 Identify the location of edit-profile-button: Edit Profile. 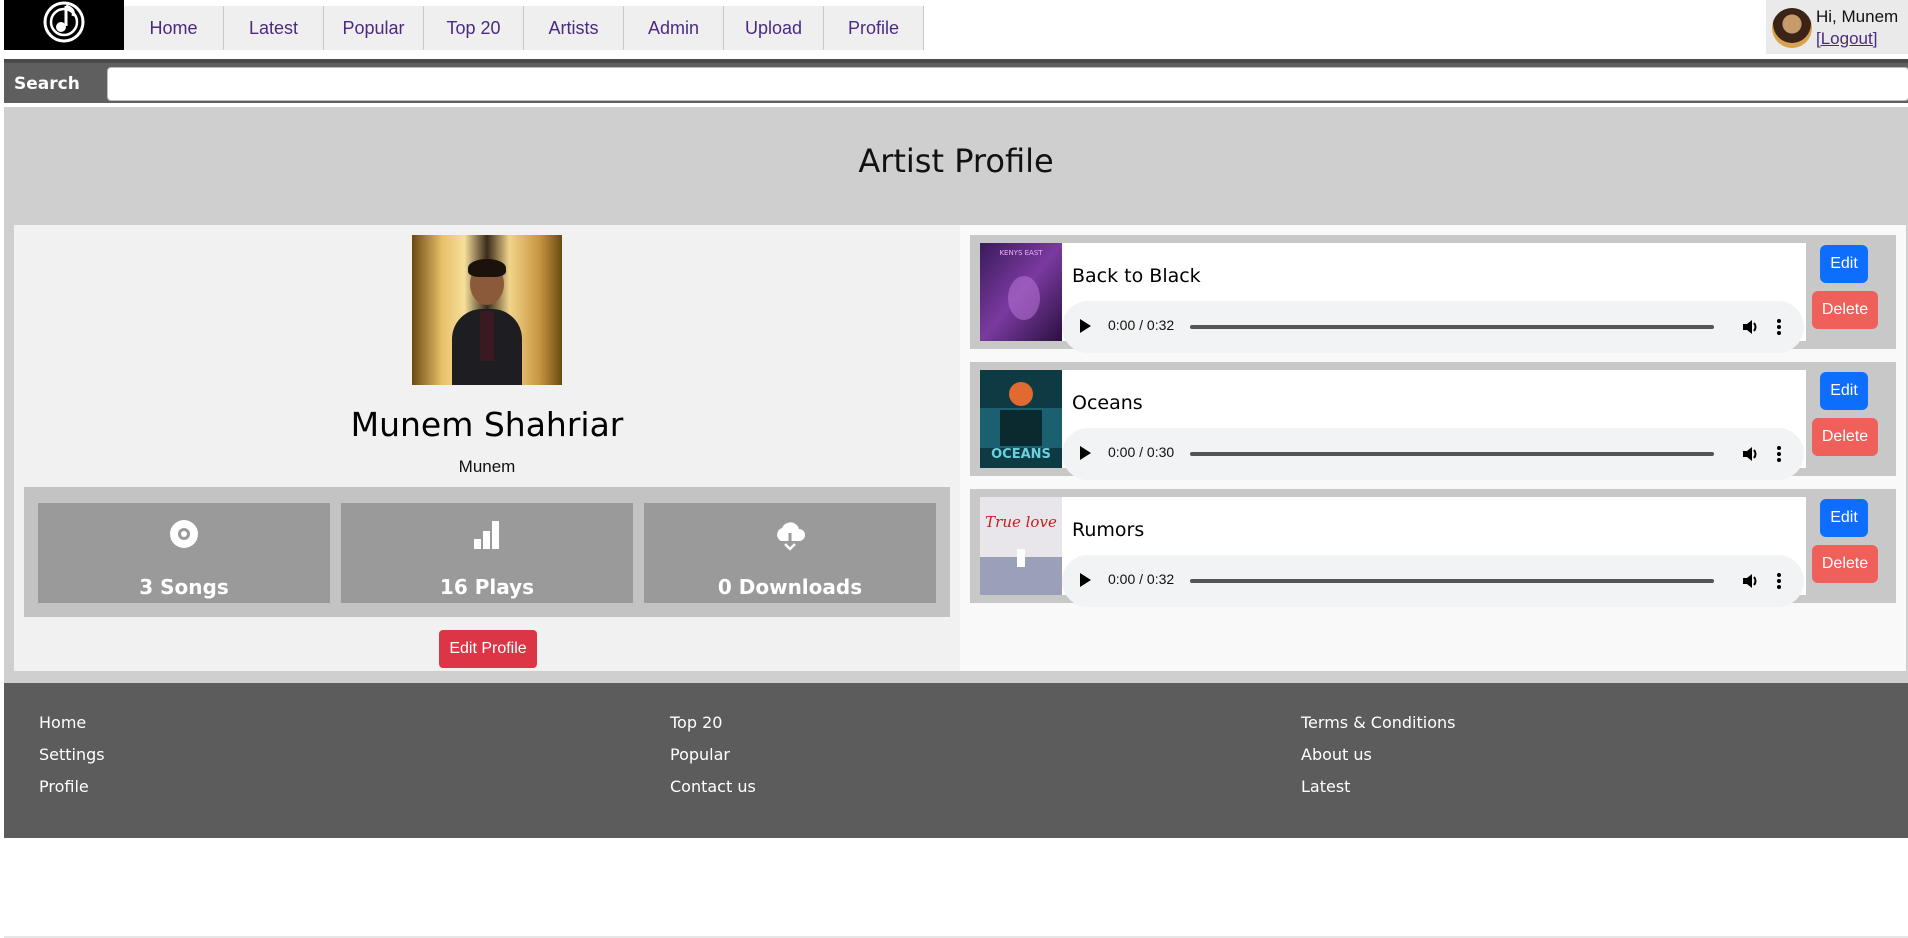
(488, 649).